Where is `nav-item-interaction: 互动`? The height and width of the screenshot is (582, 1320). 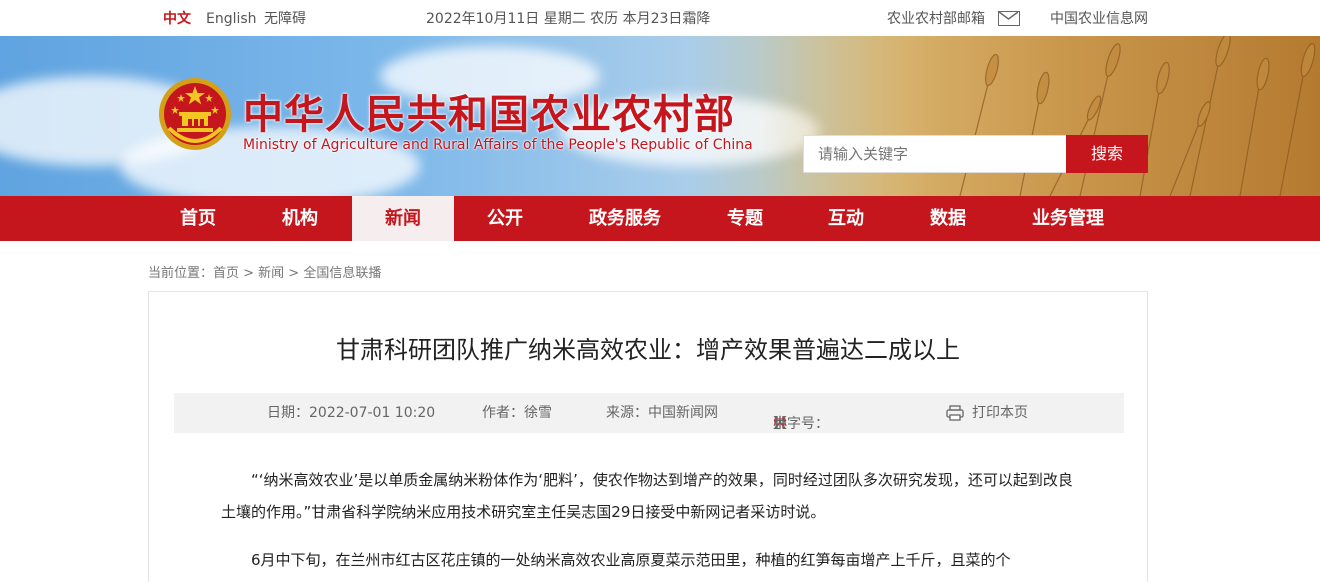
nav-item-interaction: 互动 is located at coordinates (846, 218).